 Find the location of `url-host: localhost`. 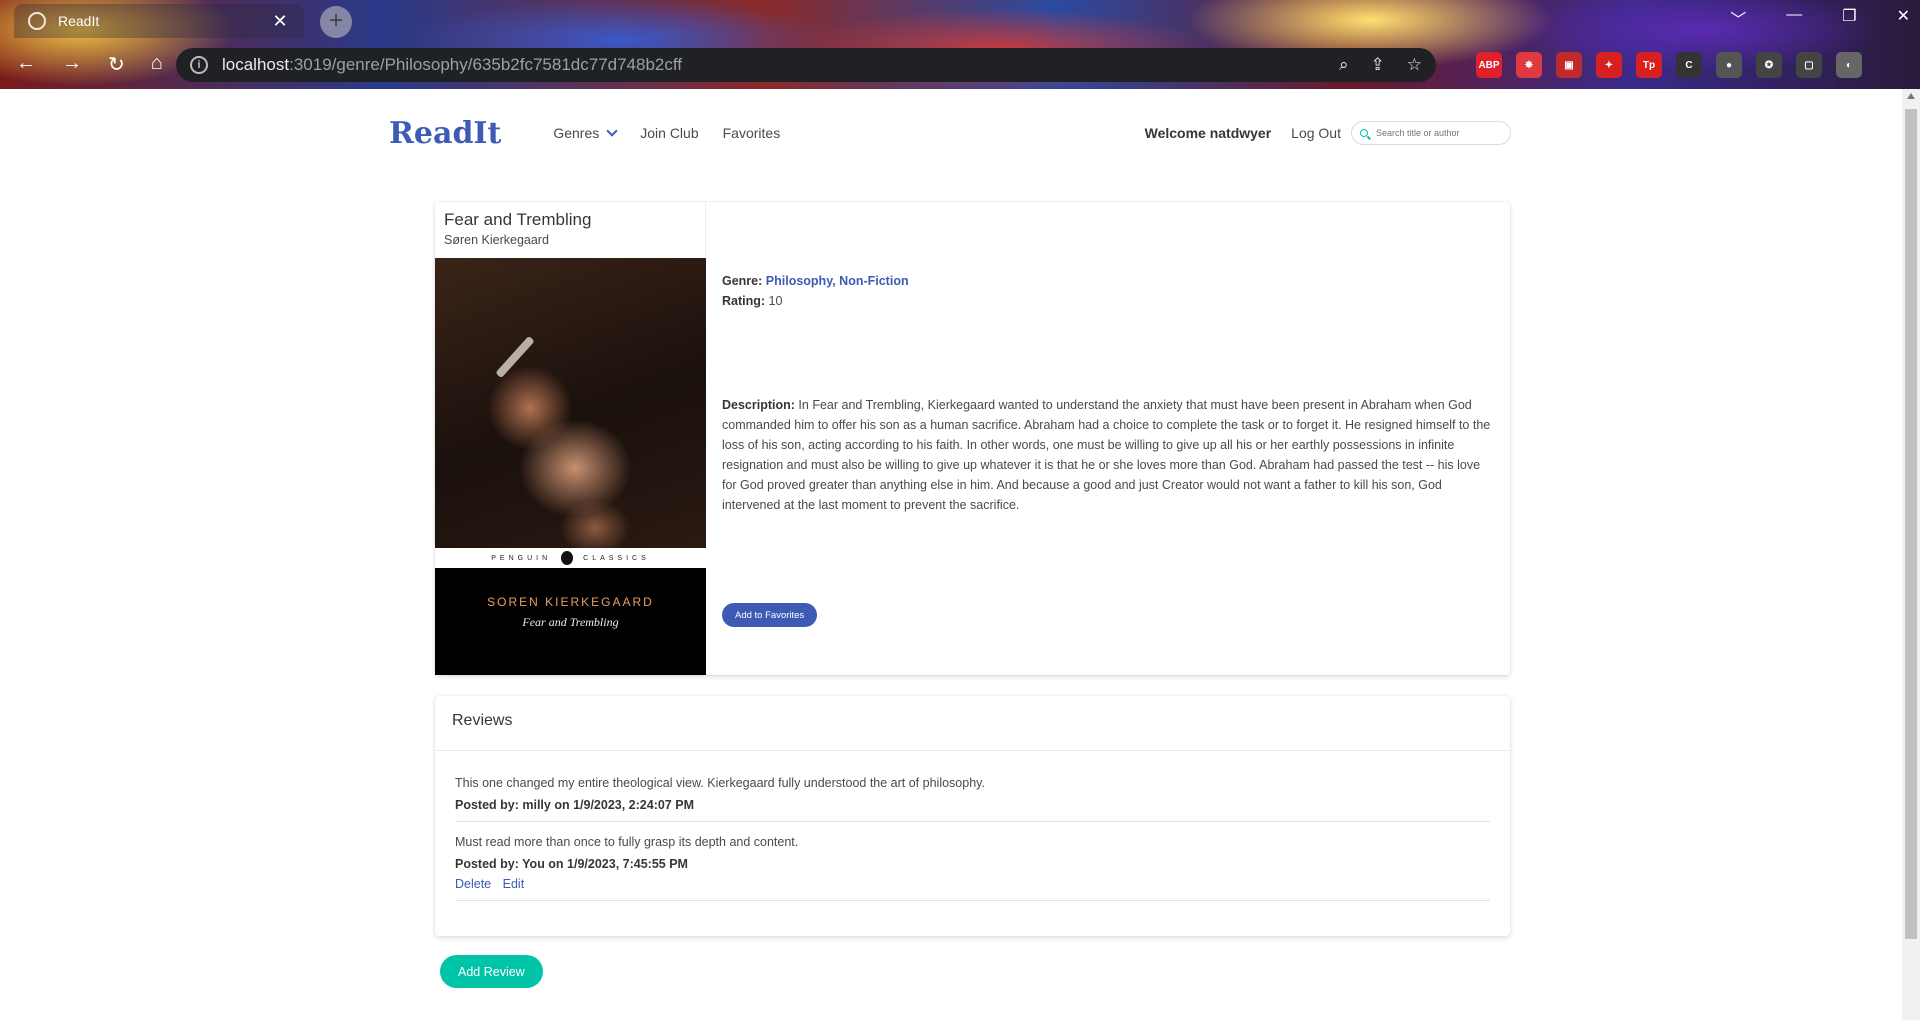

url-host: localhost is located at coordinates (256, 64).